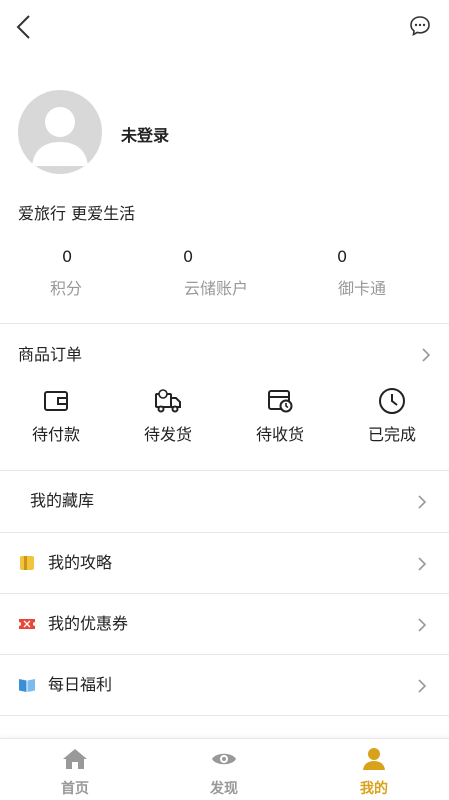 This screenshot has width=449, height=800. What do you see at coordinates (27, 624) in the screenshot?
I see `coupon-icon` at bounding box center [27, 624].